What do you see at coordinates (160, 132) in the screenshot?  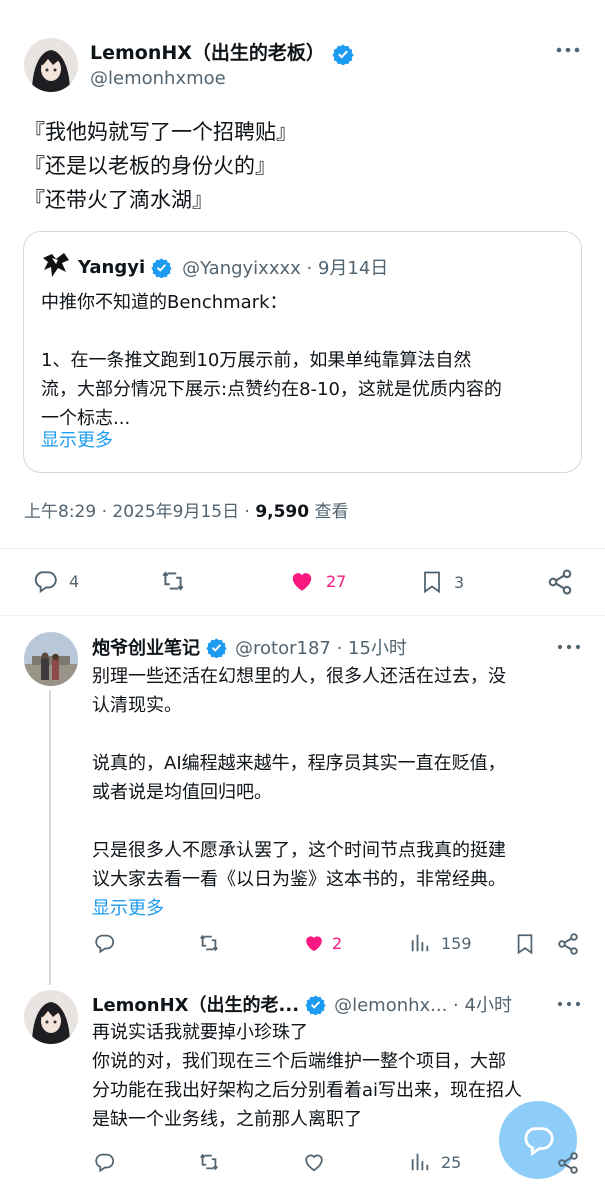 I see `tweet-text-line: 『我他妈就写了一个招聘贴』` at bounding box center [160, 132].